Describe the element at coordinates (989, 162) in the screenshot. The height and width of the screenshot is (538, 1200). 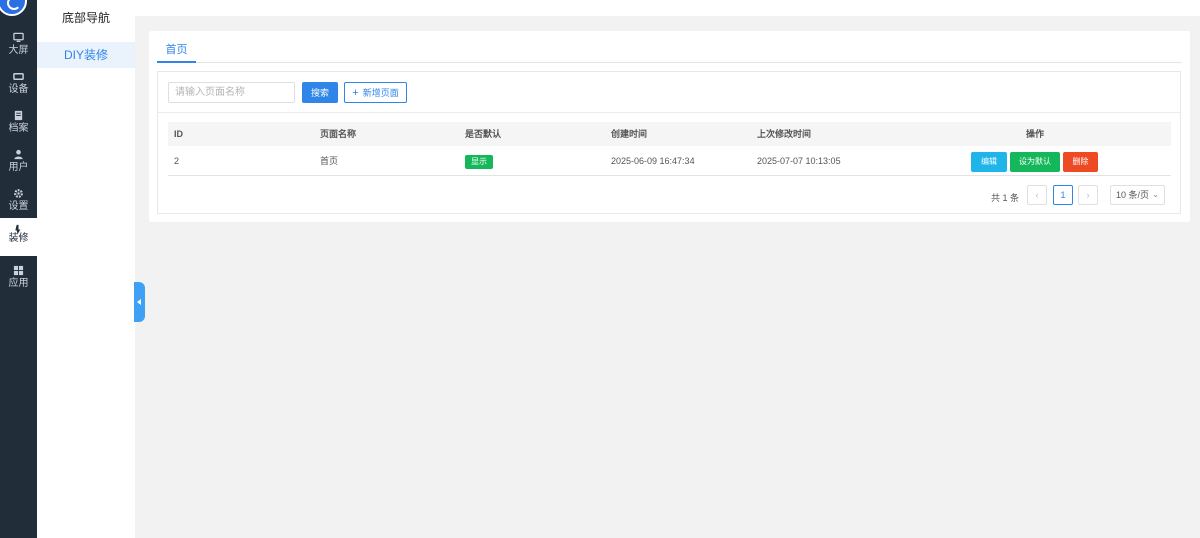
I see `edit-button: 编辑` at that location.